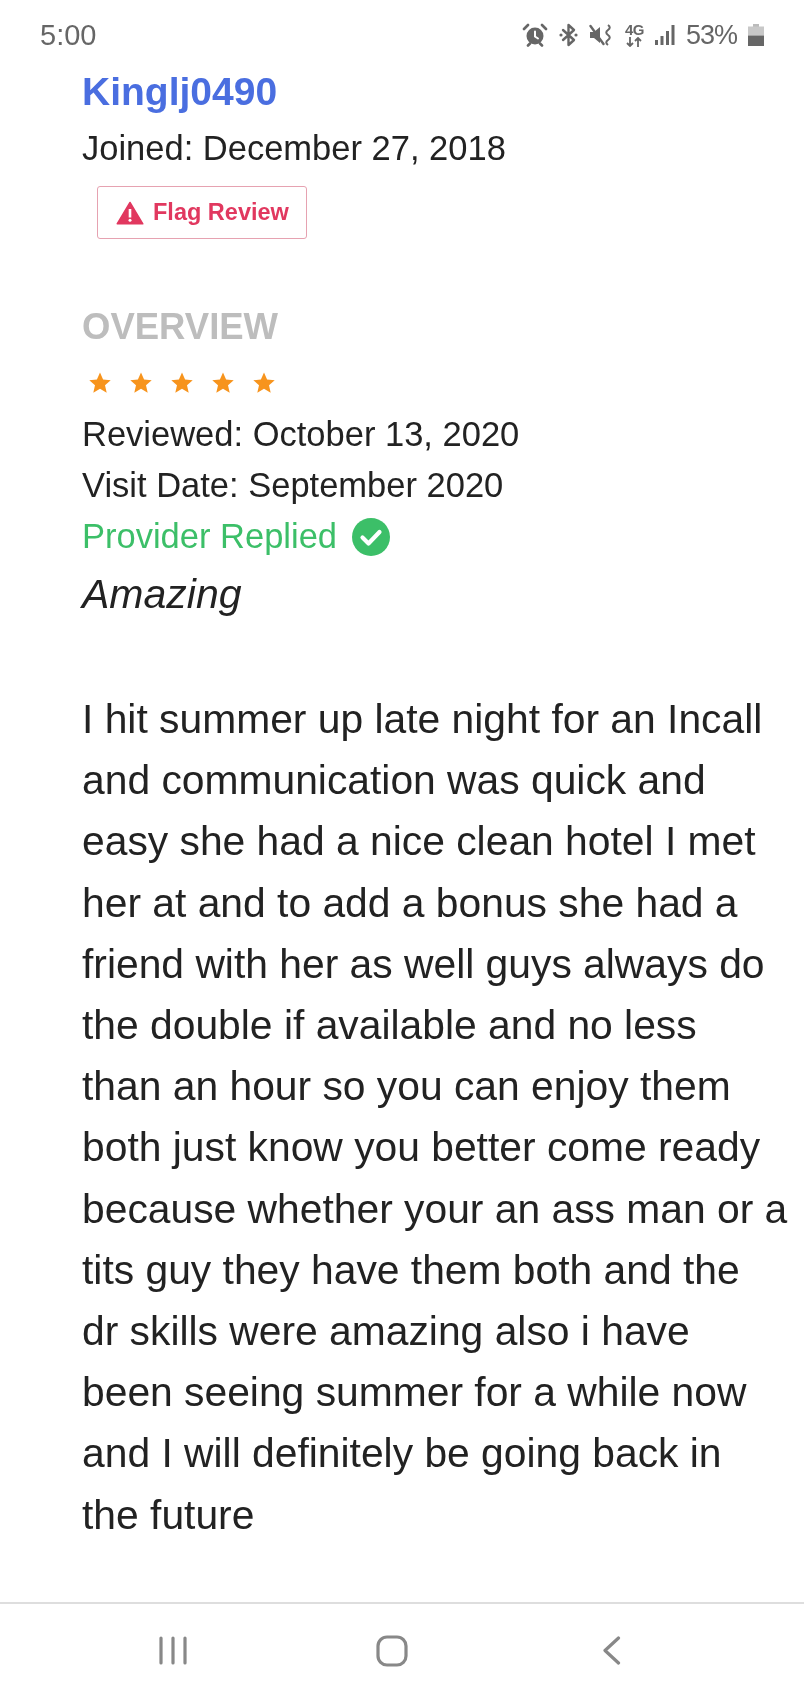 This screenshot has width=804, height=1697. Describe the element at coordinates (162, 594) in the screenshot. I see `review-title: Amazing` at that location.